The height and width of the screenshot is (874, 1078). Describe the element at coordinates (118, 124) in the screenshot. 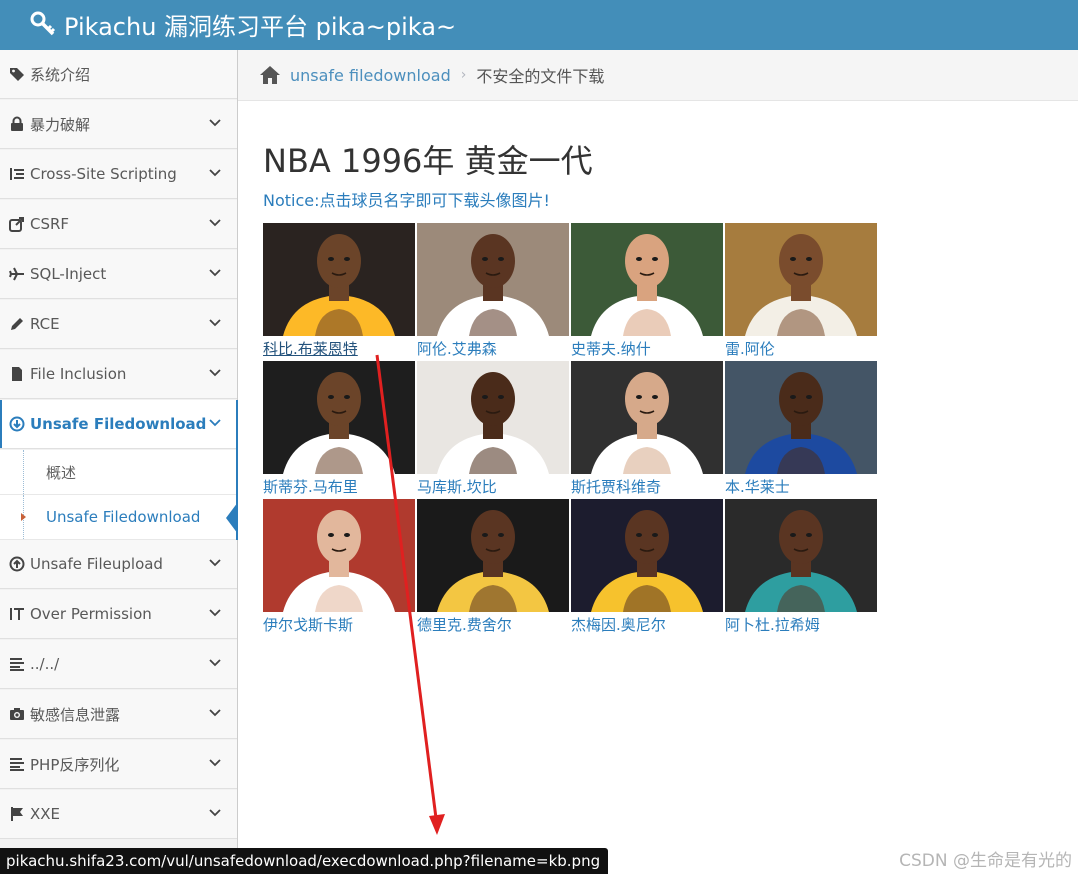

I see `sidebar-item-暴力破解: 暴力破解` at that location.